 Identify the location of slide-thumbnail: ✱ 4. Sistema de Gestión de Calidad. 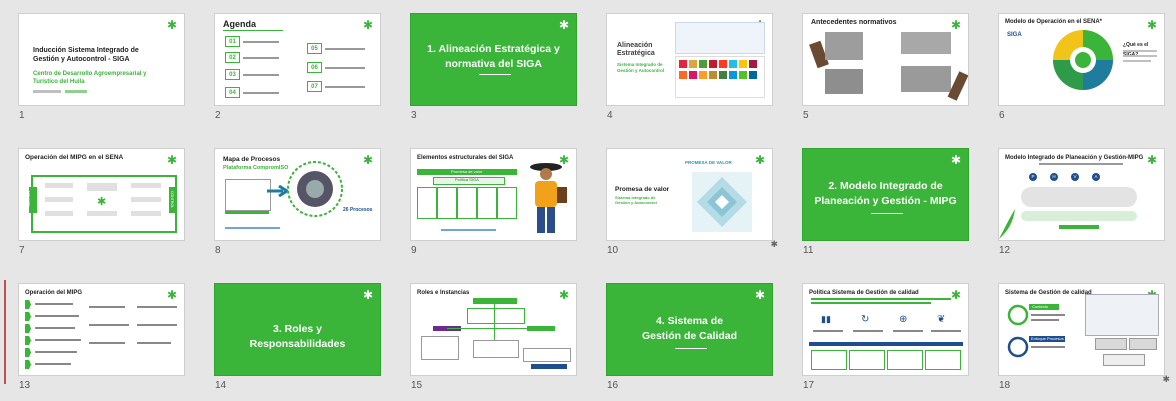
(689, 329).